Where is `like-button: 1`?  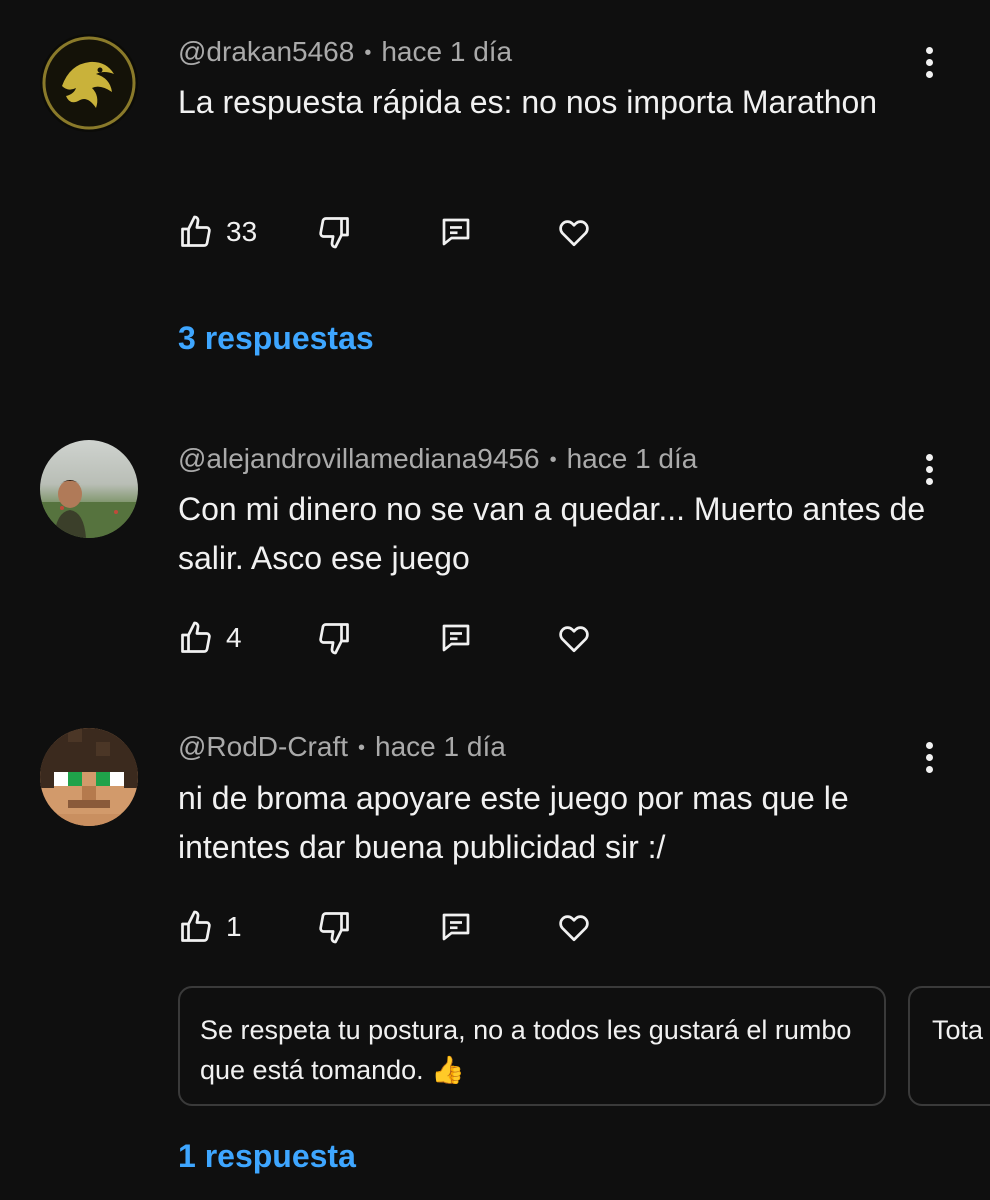
like-button: 1 is located at coordinates (210, 927).